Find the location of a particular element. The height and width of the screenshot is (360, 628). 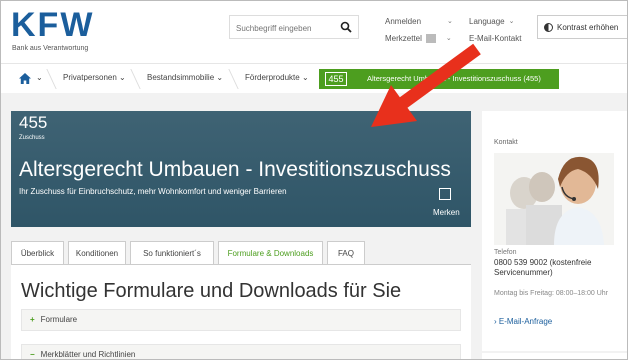

search-icon is located at coordinates (346, 27).